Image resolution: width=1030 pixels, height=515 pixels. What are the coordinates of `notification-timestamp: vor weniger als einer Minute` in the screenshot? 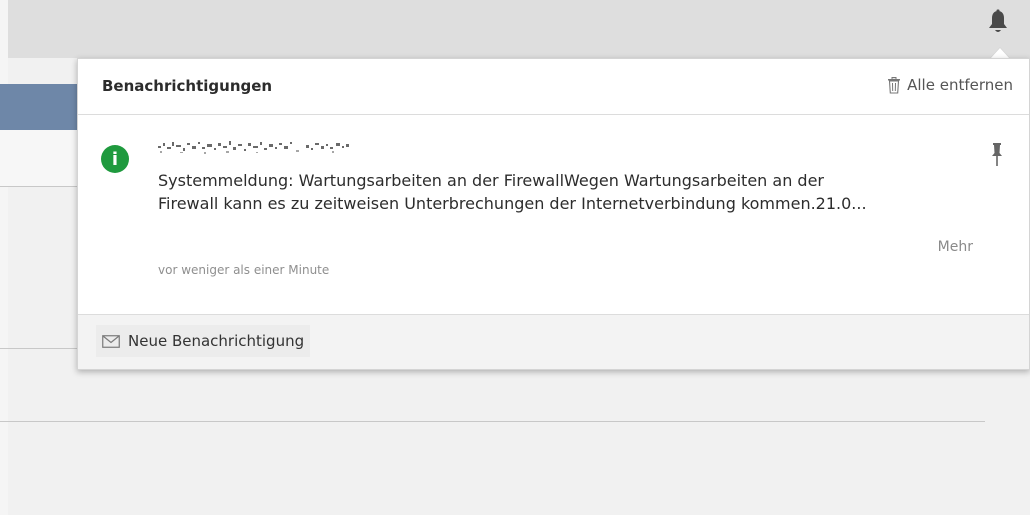 It's located at (244, 270).